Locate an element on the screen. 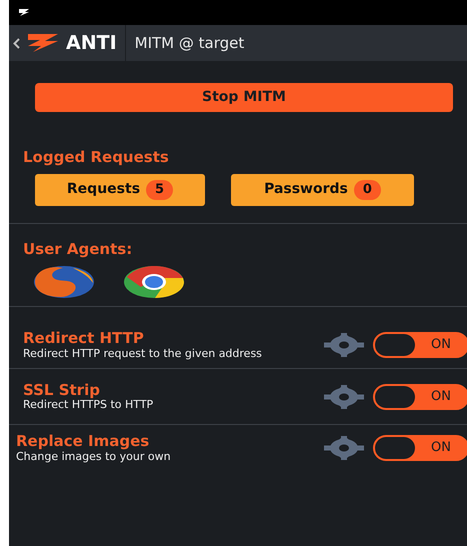 This screenshot has width=467, height=546. section-title: User Agents: is located at coordinates (78, 249).